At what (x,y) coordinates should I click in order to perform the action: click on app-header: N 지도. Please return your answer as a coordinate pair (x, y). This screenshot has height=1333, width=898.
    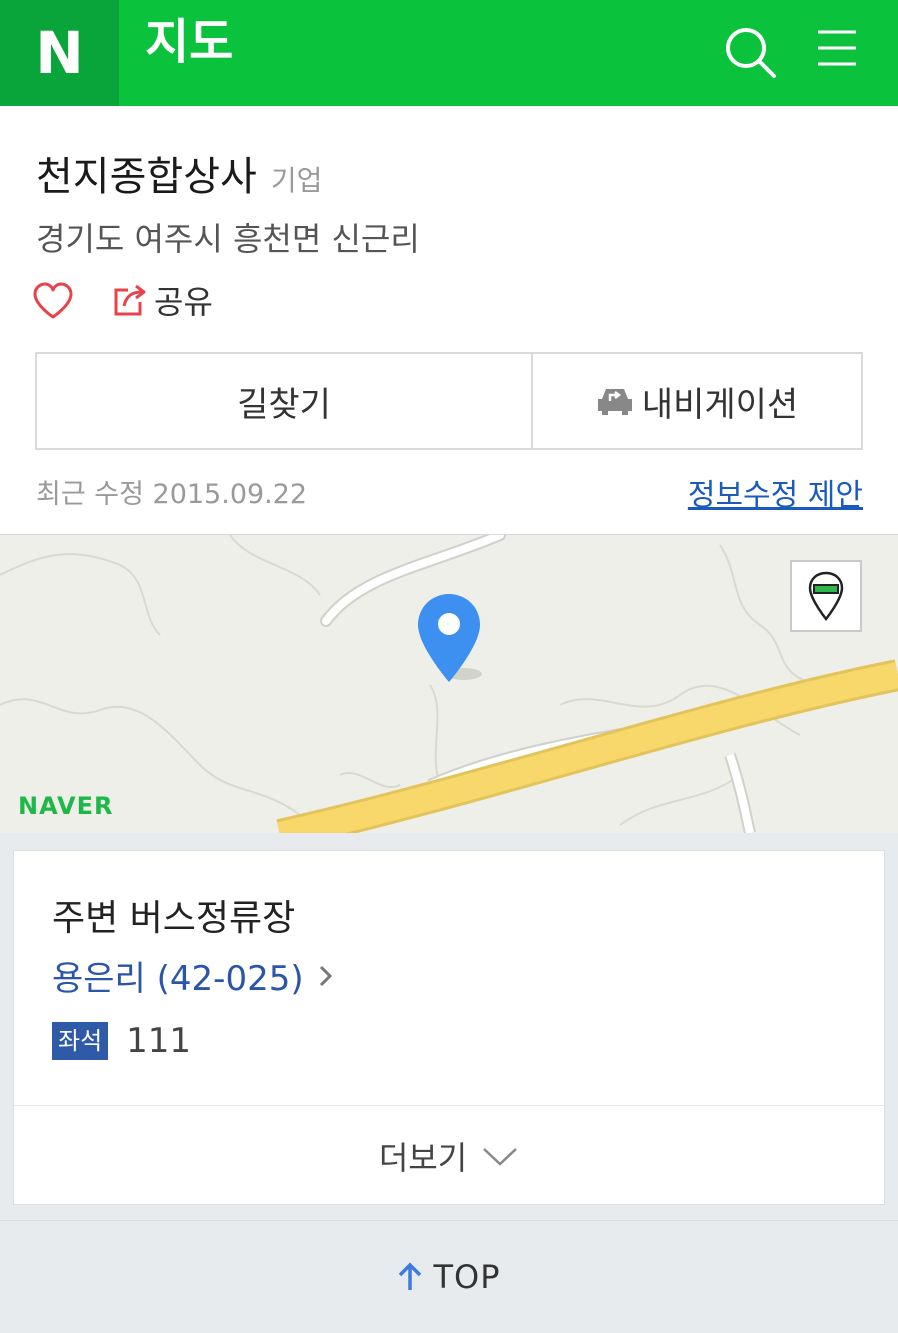
    Looking at the image, I should click on (449, 53).